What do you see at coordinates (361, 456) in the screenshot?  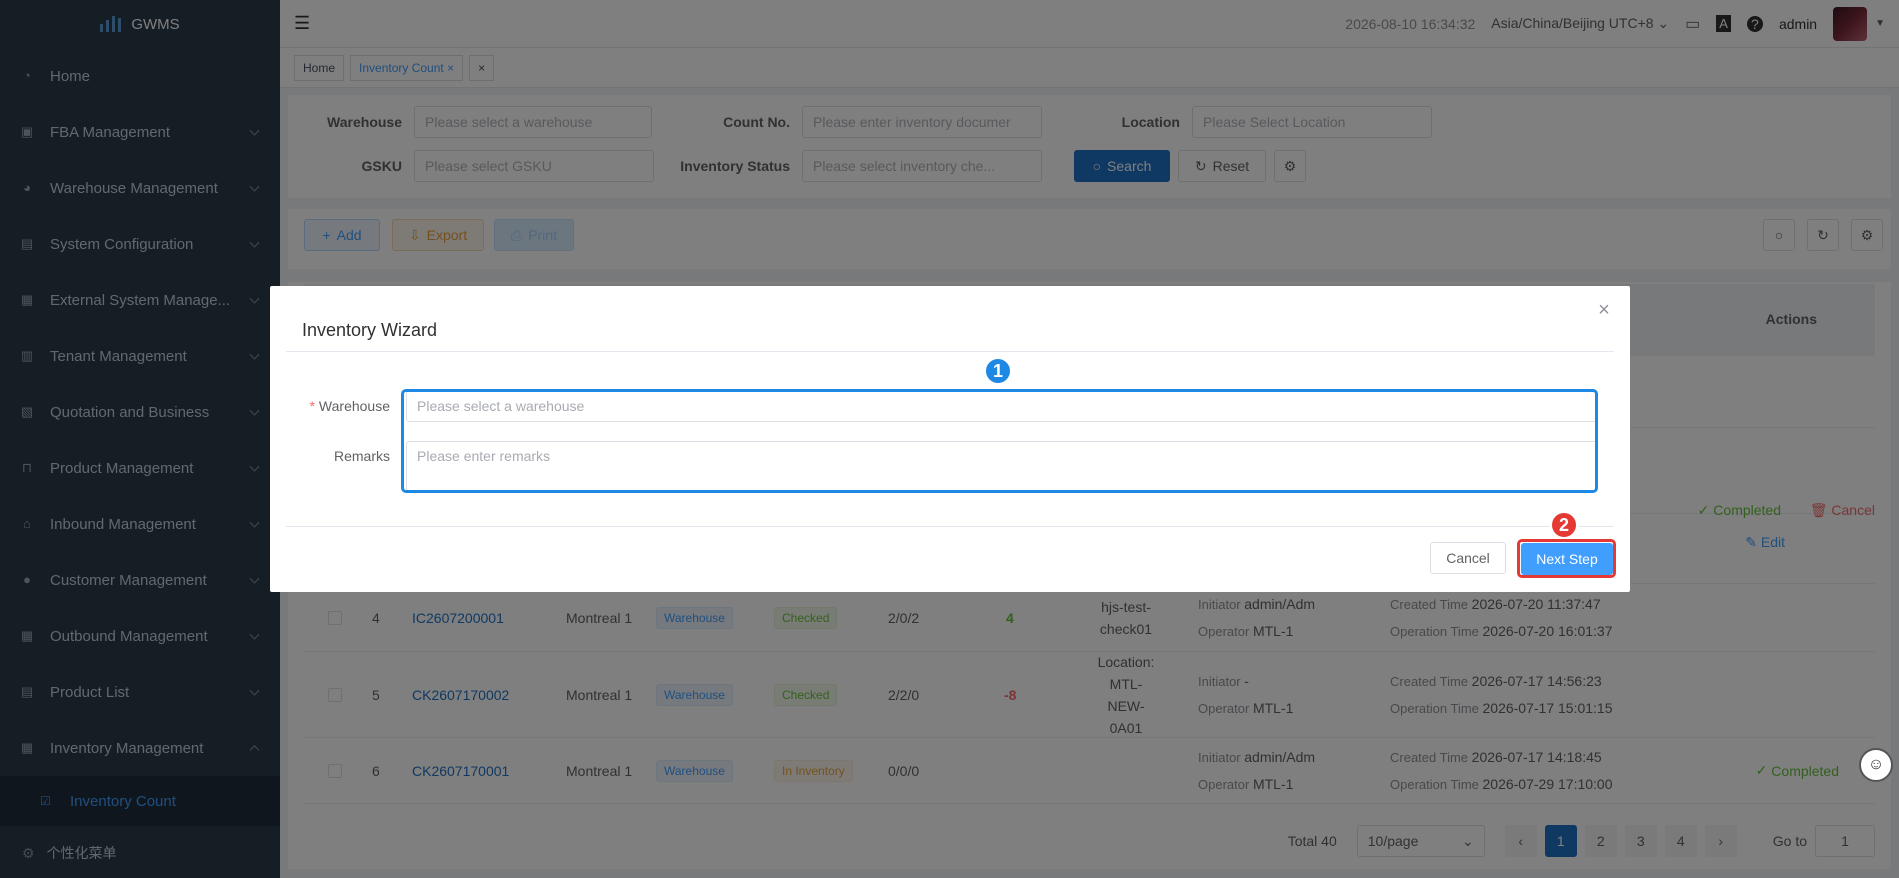 I see `remarks-label: Remarks` at bounding box center [361, 456].